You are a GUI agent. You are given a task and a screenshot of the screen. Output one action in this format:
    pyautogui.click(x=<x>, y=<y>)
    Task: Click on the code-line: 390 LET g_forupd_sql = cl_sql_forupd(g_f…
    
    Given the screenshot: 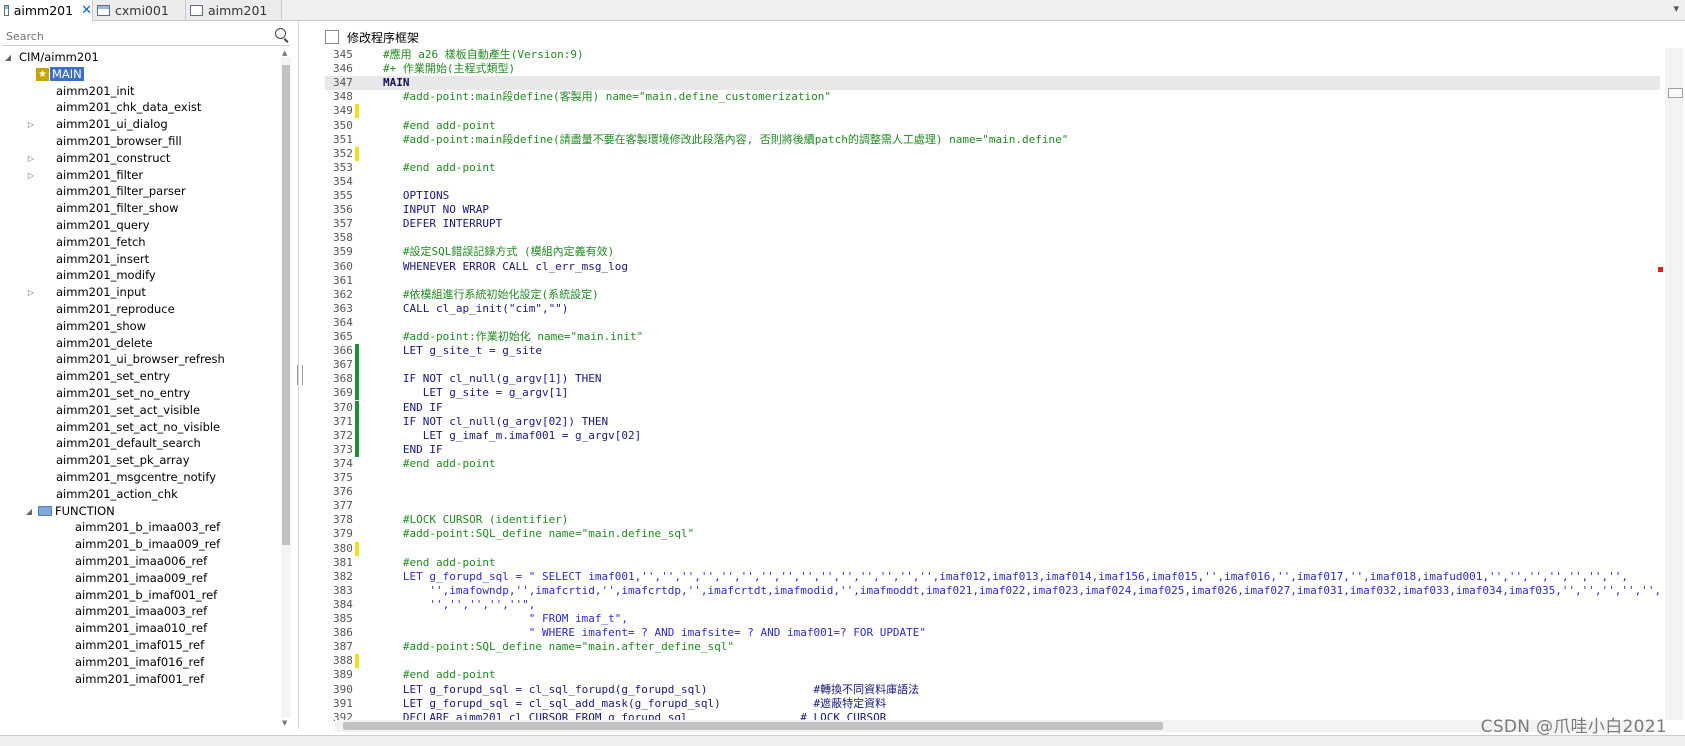 What is the action you would take?
    pyautogui.click(x=992, y=690)
    